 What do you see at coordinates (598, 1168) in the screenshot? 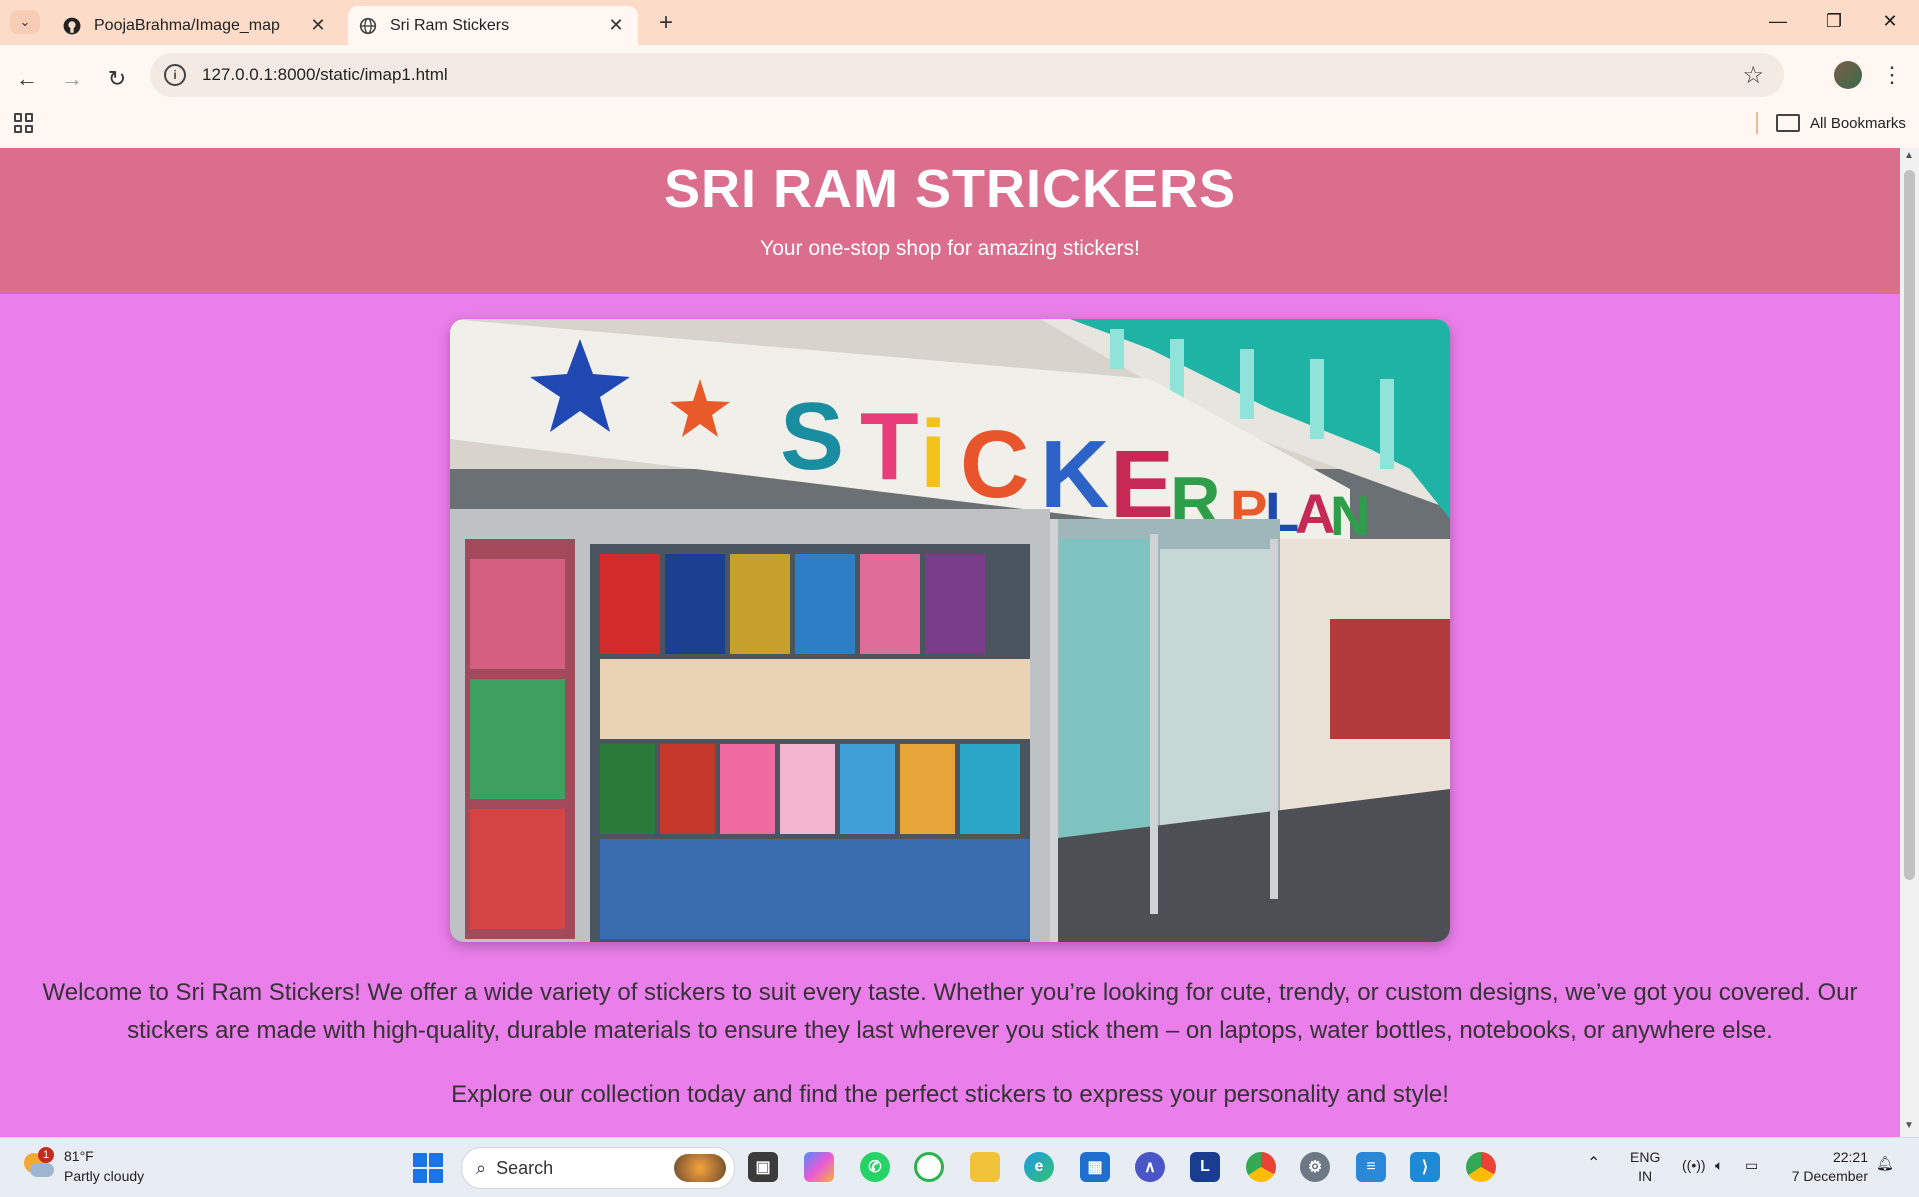
I see `taskbar-search: ⌕ Search` at bounding box center [598, 1168].